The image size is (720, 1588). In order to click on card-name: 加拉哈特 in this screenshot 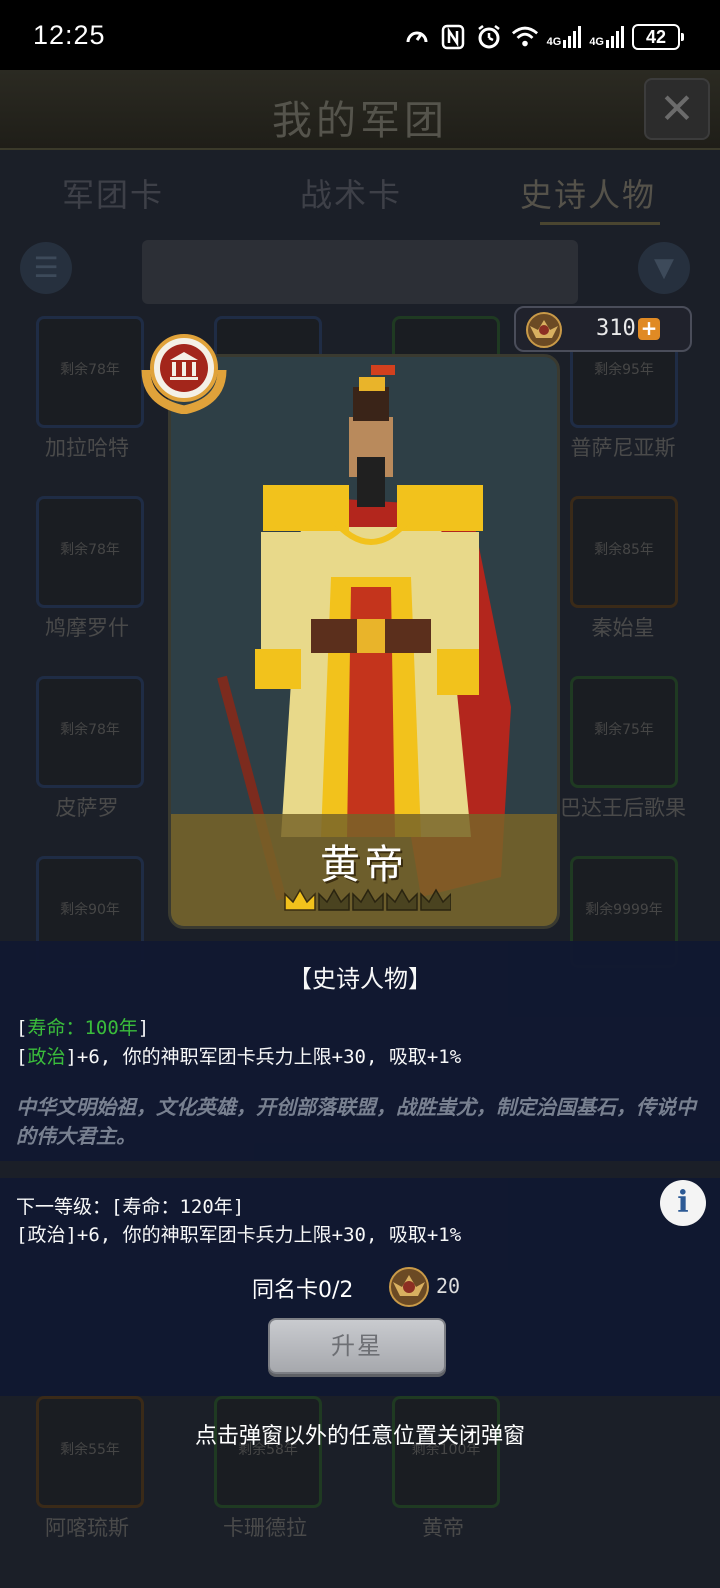, I will do `click(87, 448)`.